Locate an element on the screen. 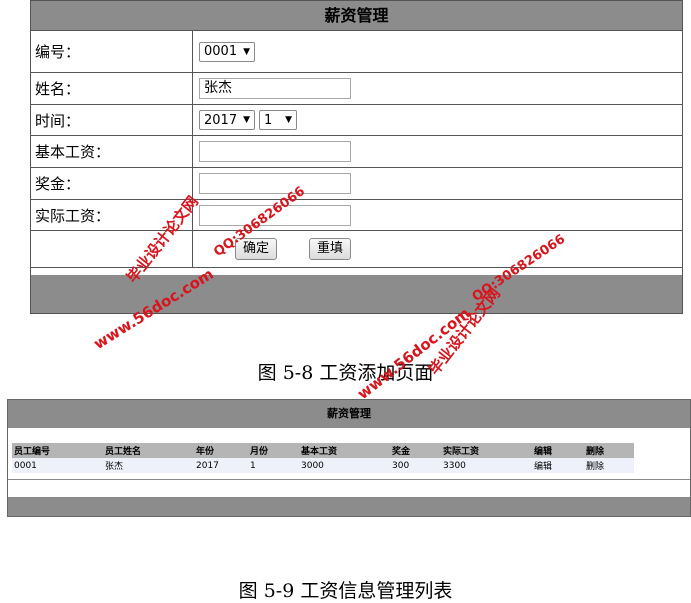 This screenshot has height=603, width=691. figure-caption-5-9: 图 5-9 工资信息管理列表 is located at coordinates (345, 591).